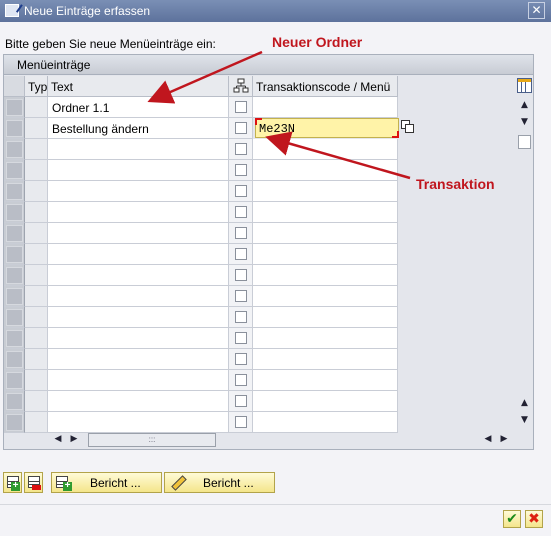 This screenshot has width=551, height=536. What do you see at coordinates (58, 439) in the screenshot?
I see `scroll-left-arrow: ◀` at bounding box center [58, 439].